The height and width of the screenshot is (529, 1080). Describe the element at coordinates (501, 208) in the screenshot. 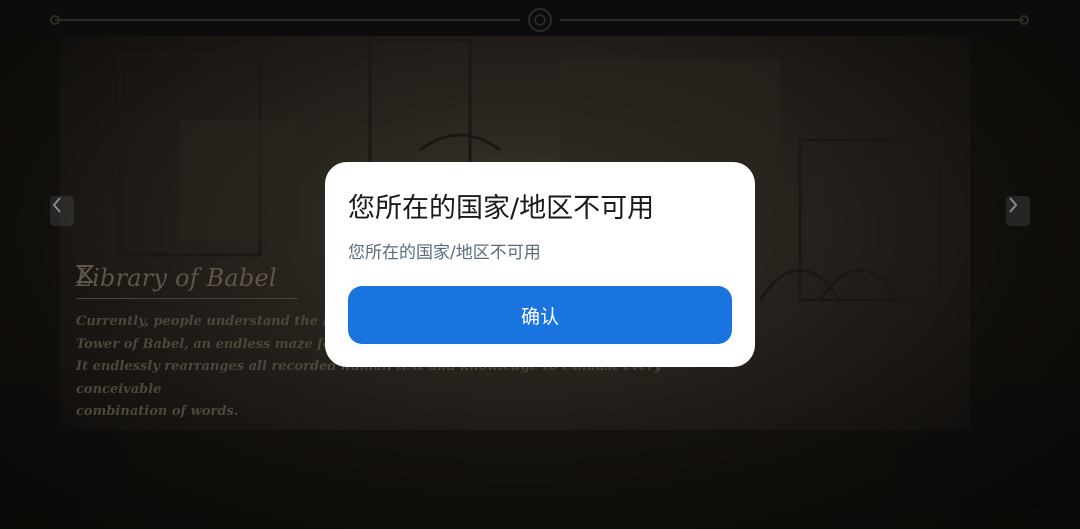

I see `dialog-title: 您所在的国家/地区不可用` at that location.